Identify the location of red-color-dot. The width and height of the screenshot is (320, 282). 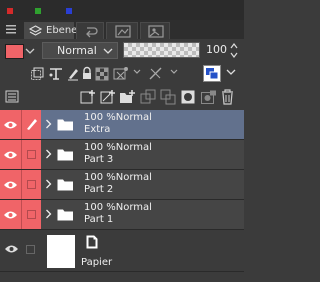
(10, 11).